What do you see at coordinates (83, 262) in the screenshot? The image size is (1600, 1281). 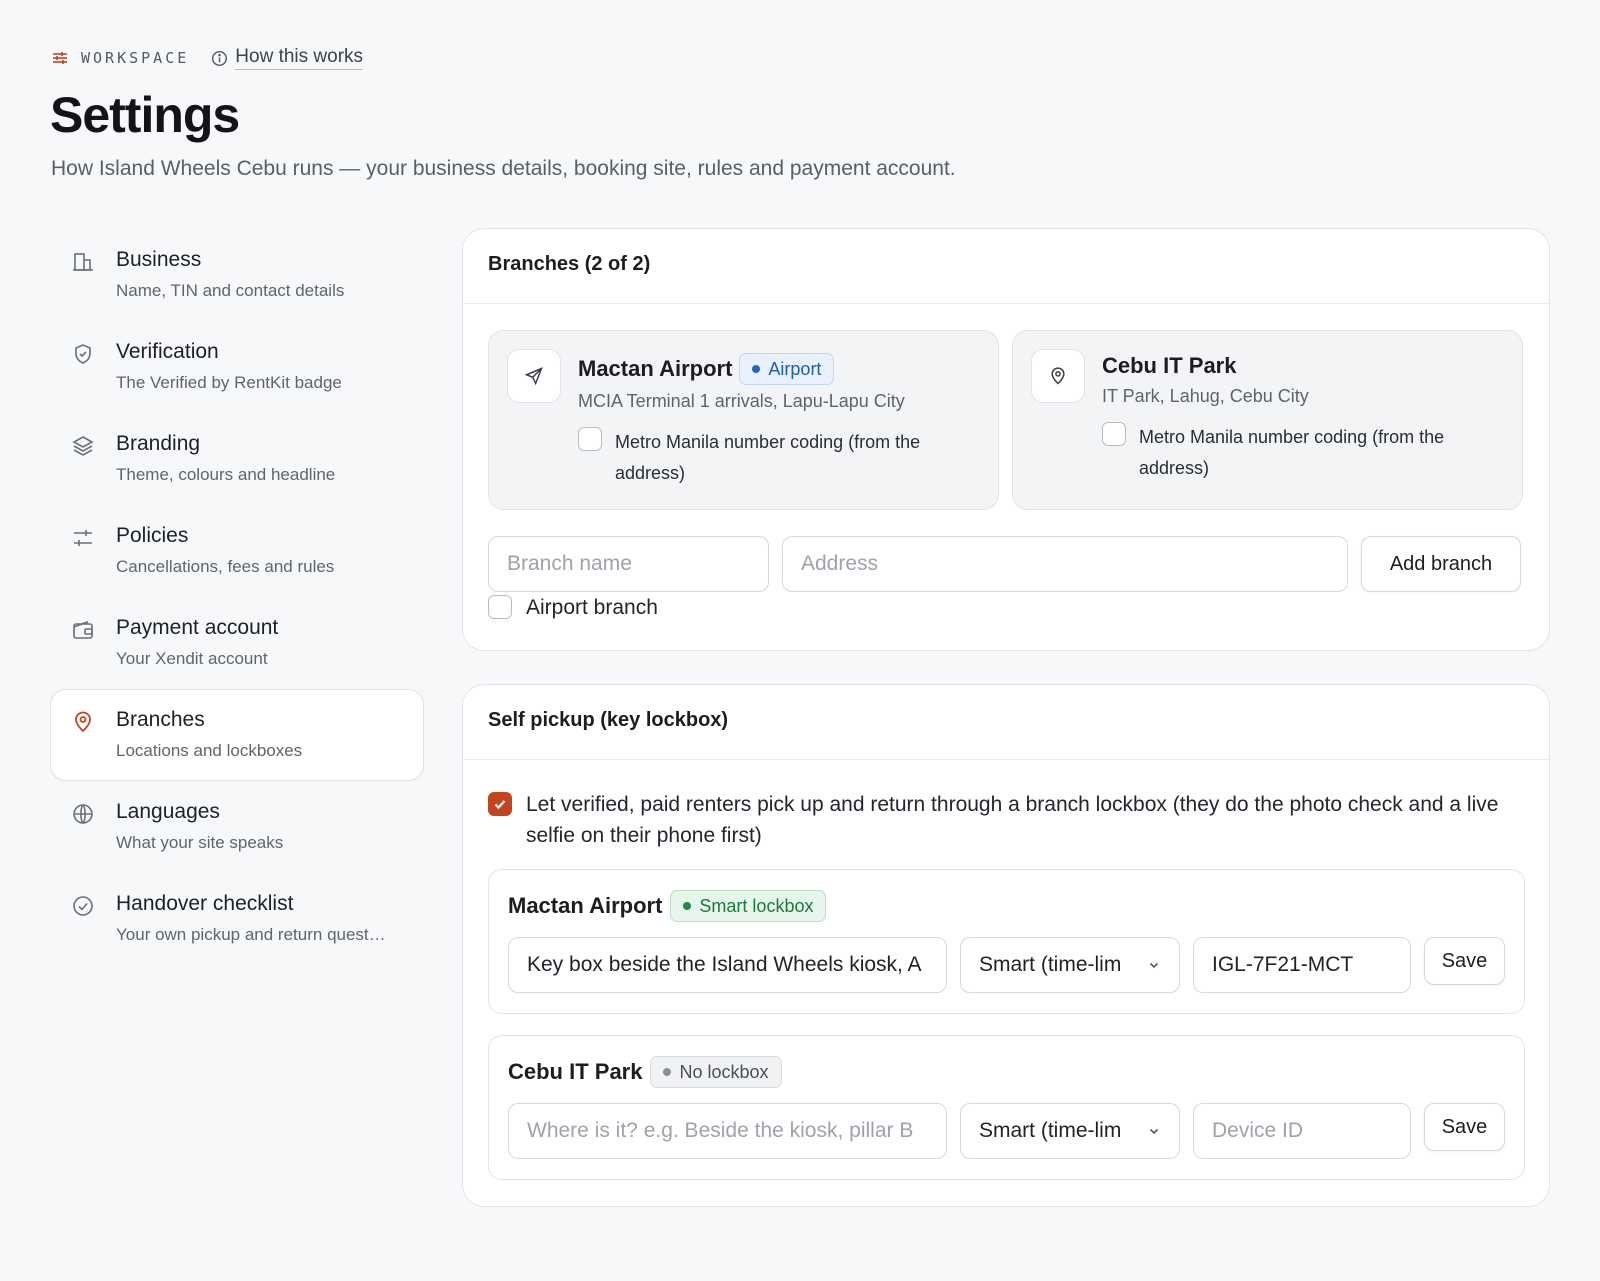 I see `building-icon` at bounding box center [83, 262].